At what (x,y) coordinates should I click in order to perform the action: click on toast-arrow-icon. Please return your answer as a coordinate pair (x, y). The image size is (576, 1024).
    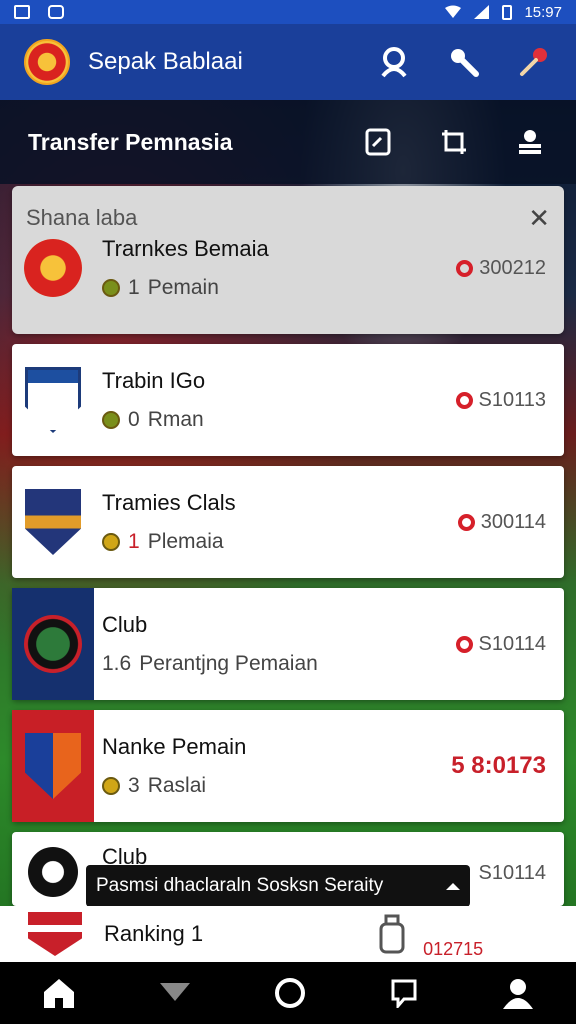
    Looking at the image, I should click on (453, 886).